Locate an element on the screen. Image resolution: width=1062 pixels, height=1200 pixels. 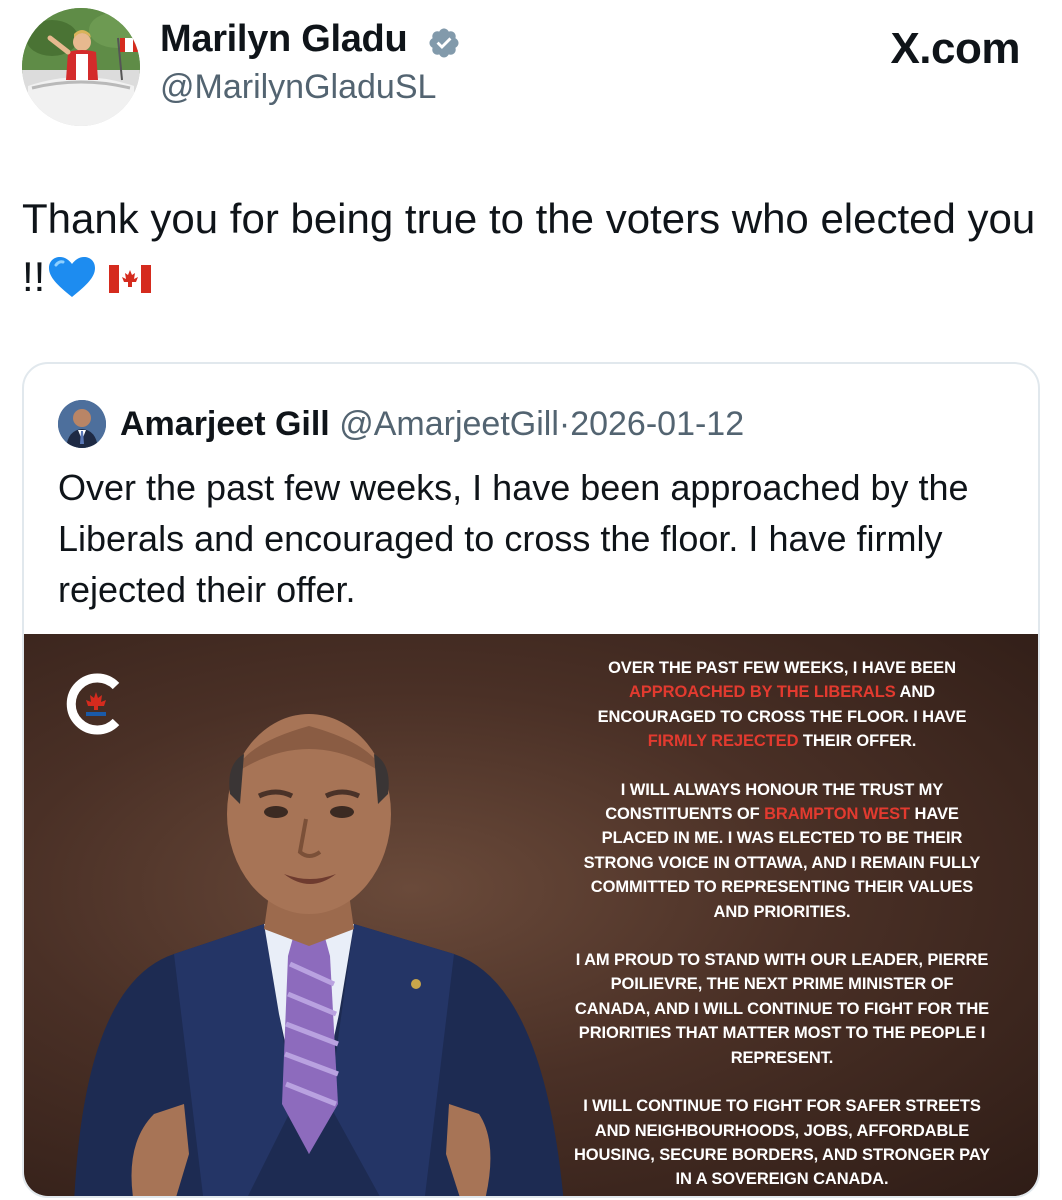
quoted-author-handle: @AmarjeetGill is located at coordinates (449, 424).